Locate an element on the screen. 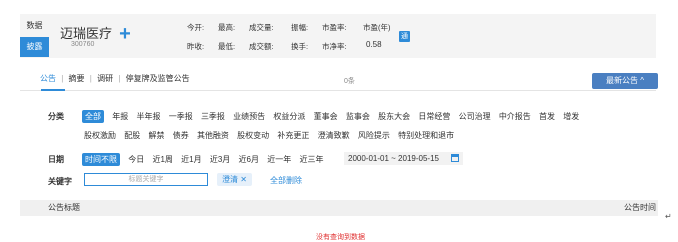  date-option: 近三年 is located at coordinates (311, 159).